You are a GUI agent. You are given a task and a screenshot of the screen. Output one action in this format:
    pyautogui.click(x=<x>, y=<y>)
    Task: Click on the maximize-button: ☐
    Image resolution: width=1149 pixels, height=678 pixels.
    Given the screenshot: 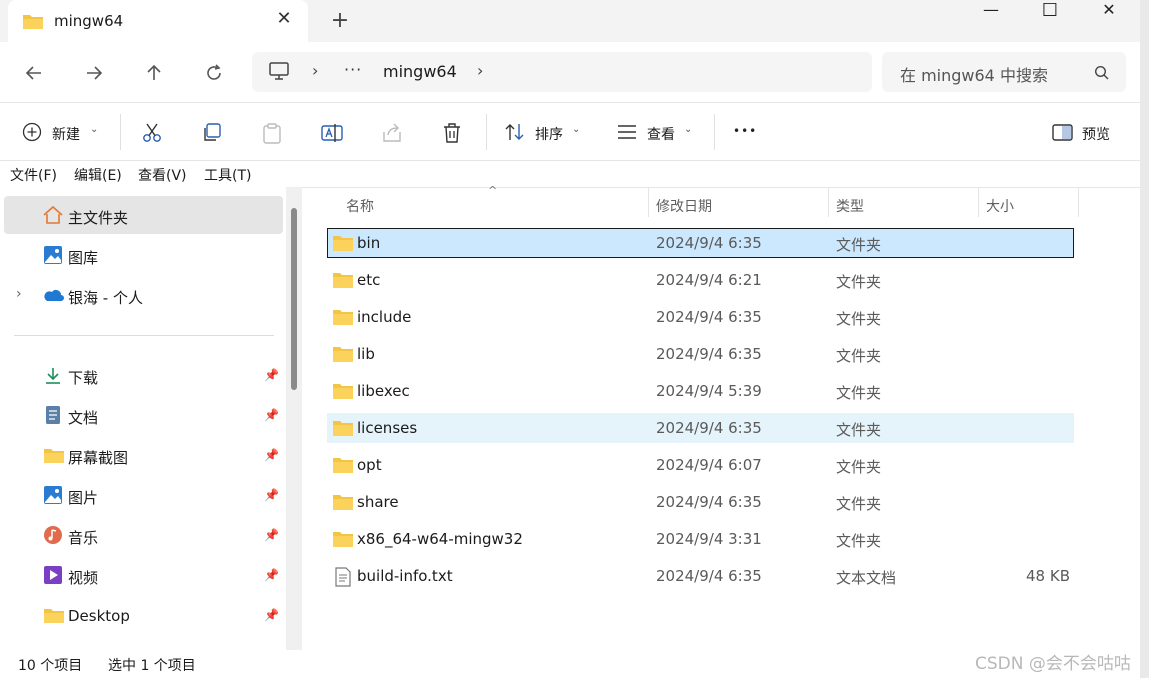 What is the action you would take?
    pyautogui.click(x=1050, y=11)
    